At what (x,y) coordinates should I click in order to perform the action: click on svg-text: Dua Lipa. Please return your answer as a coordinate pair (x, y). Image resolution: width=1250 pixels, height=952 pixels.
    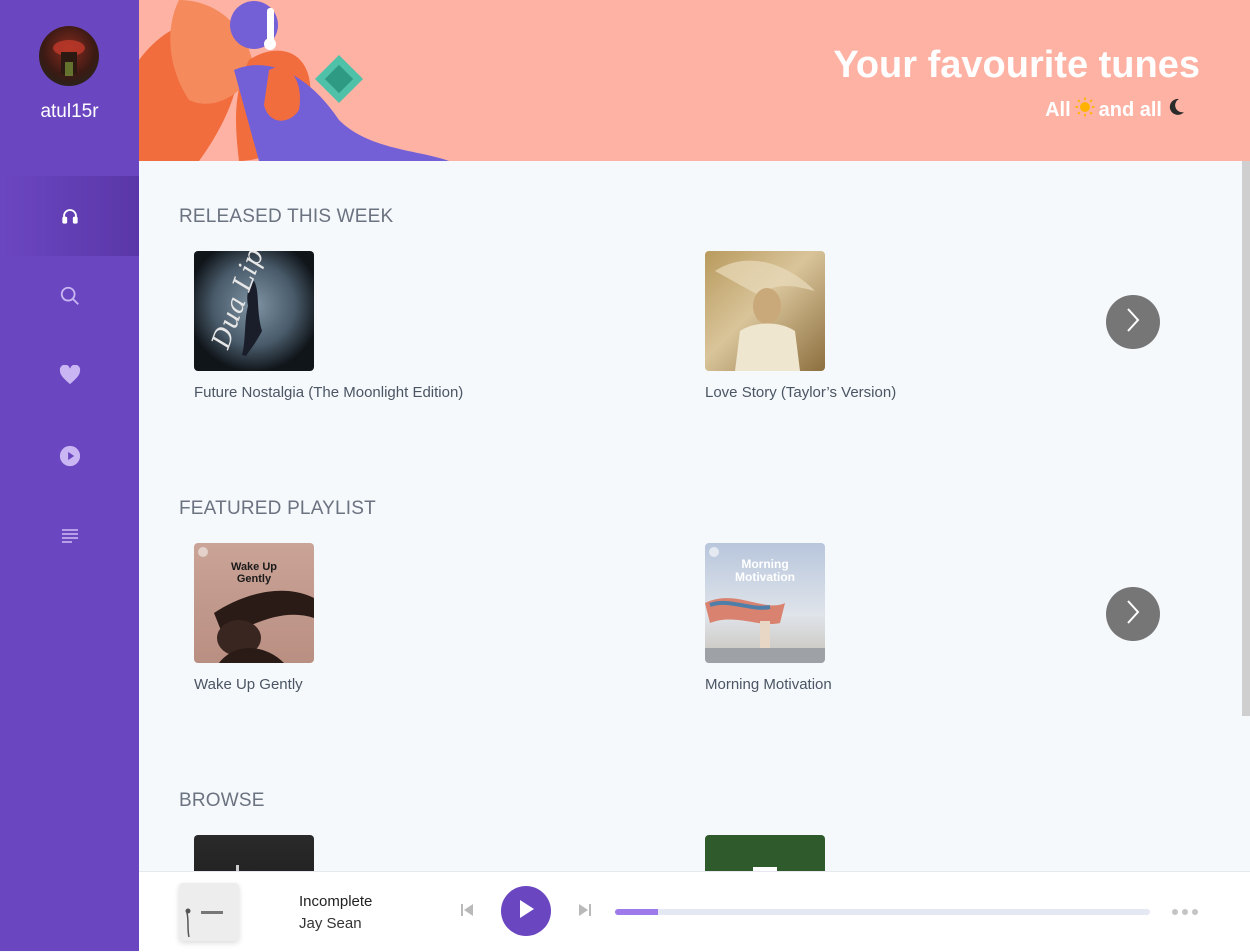
    Looking at the image, I should click on (240, 302).